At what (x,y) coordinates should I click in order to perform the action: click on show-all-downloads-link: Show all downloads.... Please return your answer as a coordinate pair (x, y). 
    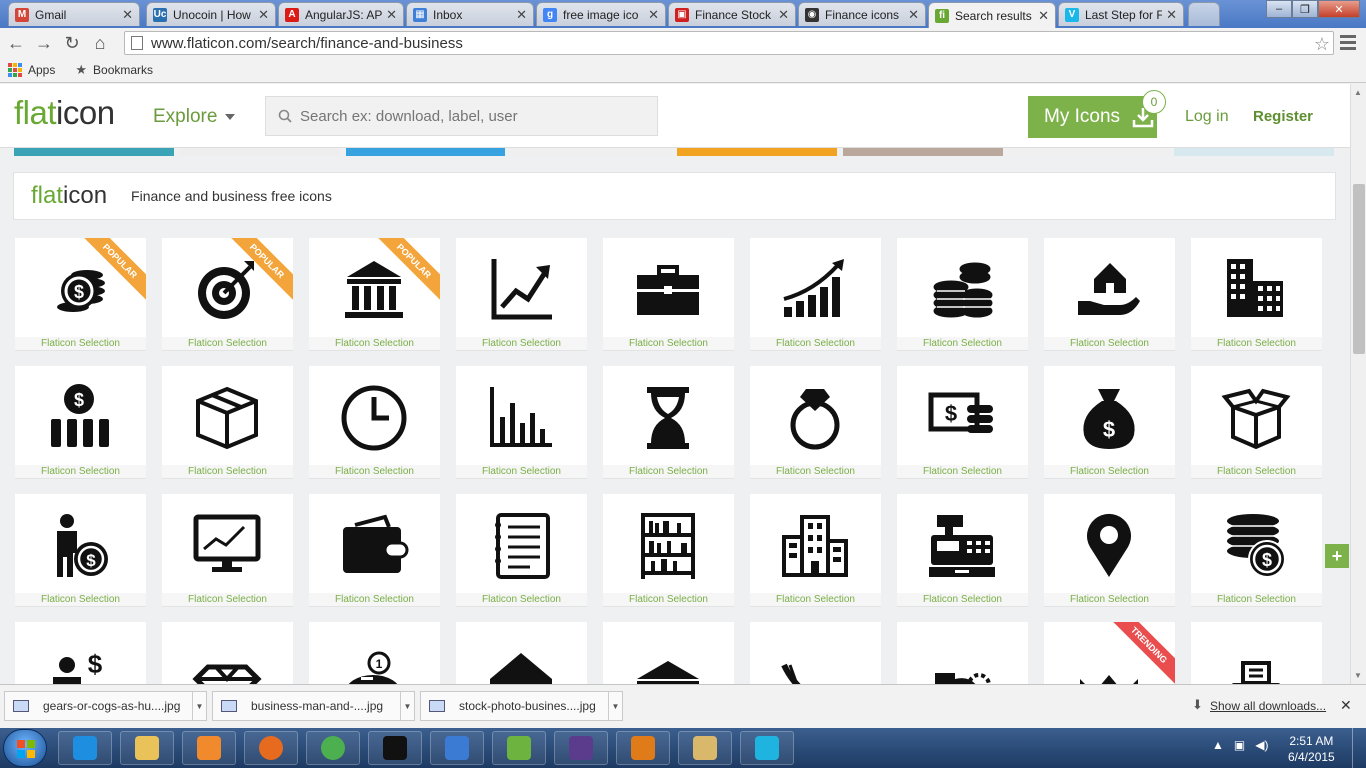
    Looking at the image, I should click on (1268, 706).